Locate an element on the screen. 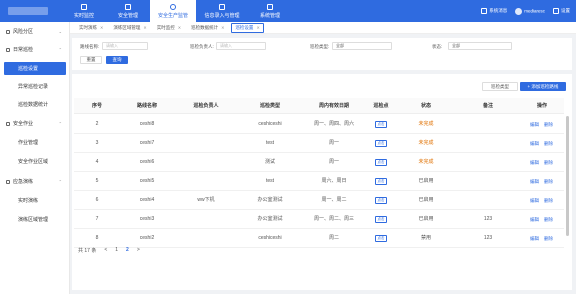 The width and height of the screenshot is (576, 294). sidebar-group-inspection: 日常巡检 ⌃ is located at coordinates (35, 49).